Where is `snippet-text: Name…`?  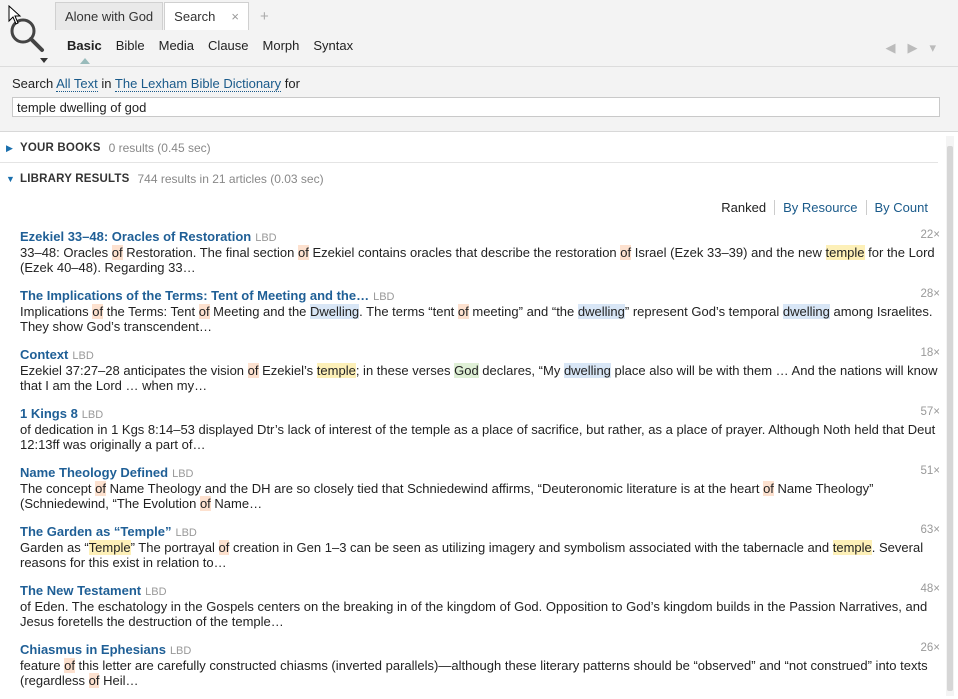
snippet-text: Name… is located at coordinates (236, 503).